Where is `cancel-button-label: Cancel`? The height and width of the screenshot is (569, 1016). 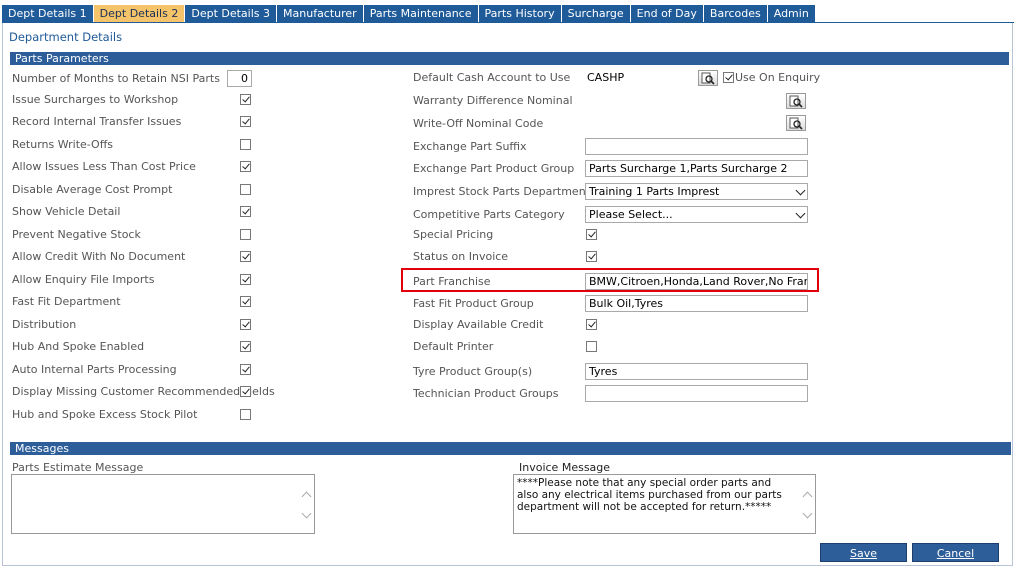
cancel-button-label: Cancel is located at coordinates (955, 553).